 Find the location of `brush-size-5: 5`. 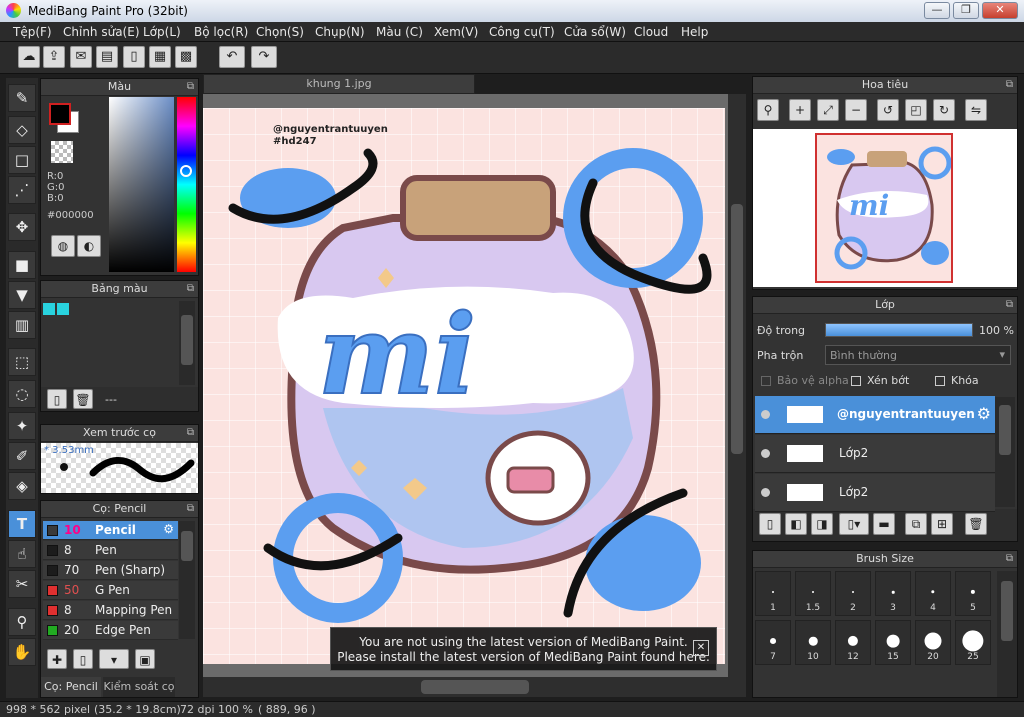

brush-size-5: 5 is located at coordinates (973, 593).